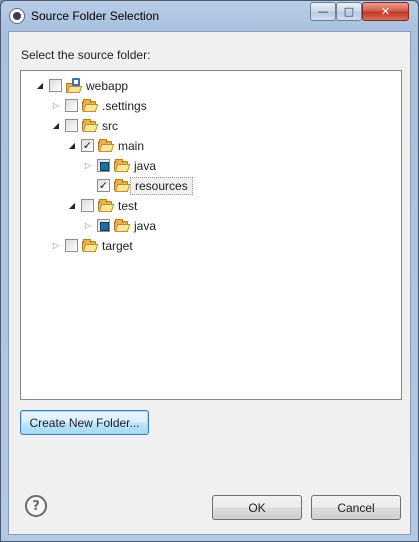 Image resolution: width=419 pixels, height=542 pixels. I want to click on maximize-button: □, so click(349, 11).